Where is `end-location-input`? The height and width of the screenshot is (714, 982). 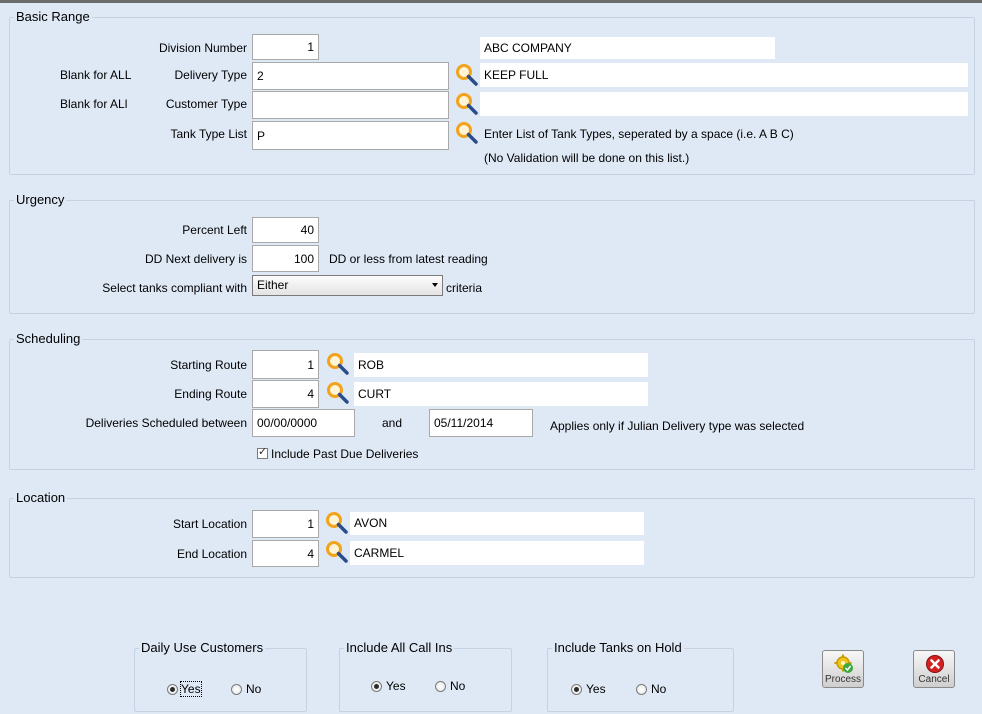 end-location-input is located at coordinates (285, 553).